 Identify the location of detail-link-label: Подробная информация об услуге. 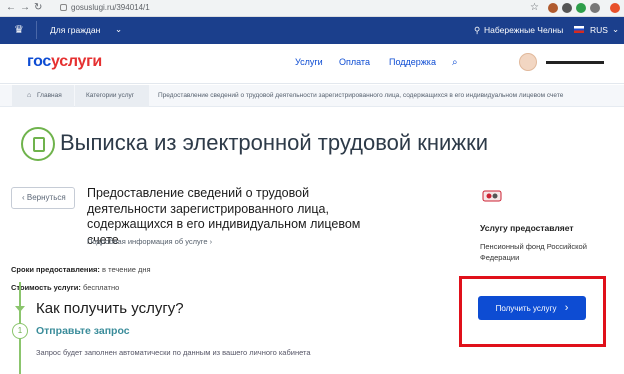
(147, 241).